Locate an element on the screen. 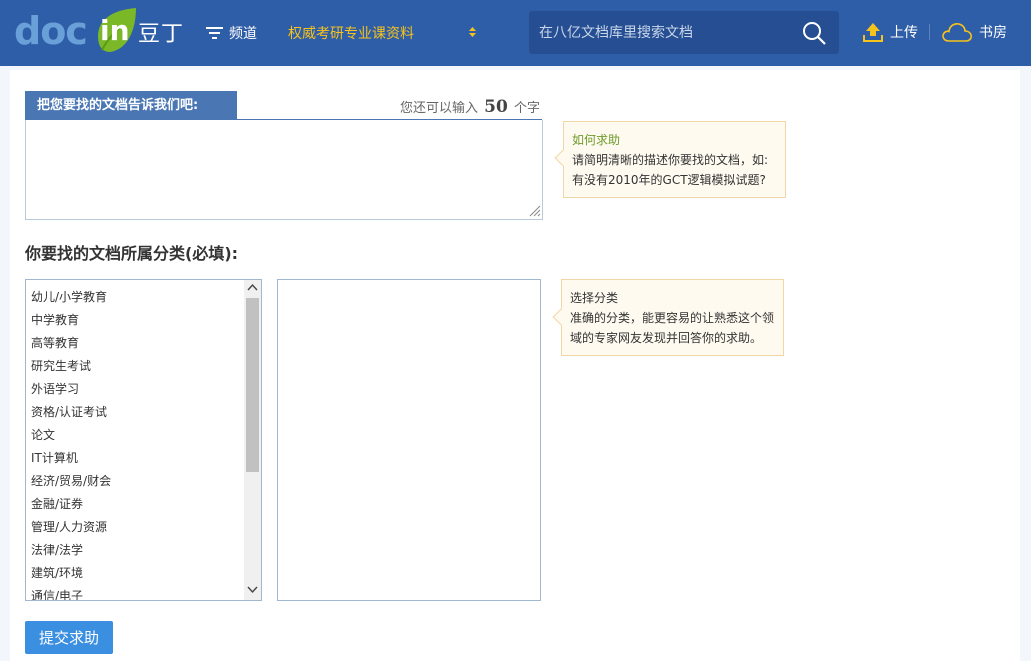  channel-menu: 频道 is located at coordinates (231, 33).